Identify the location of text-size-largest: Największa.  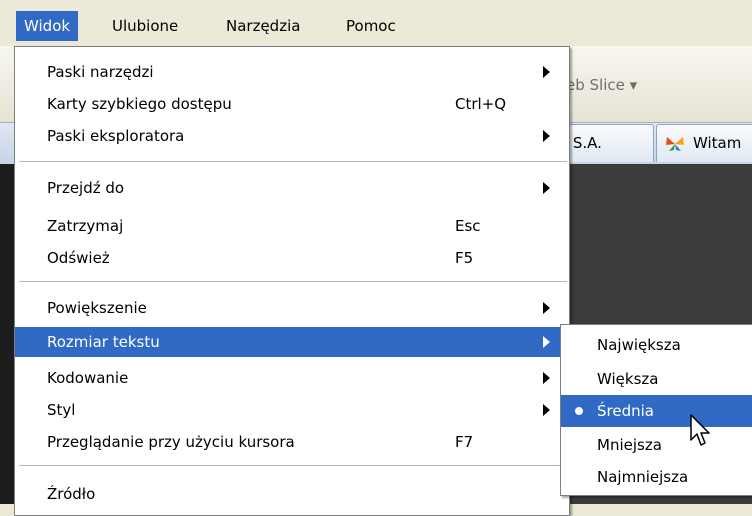
(656, 345).